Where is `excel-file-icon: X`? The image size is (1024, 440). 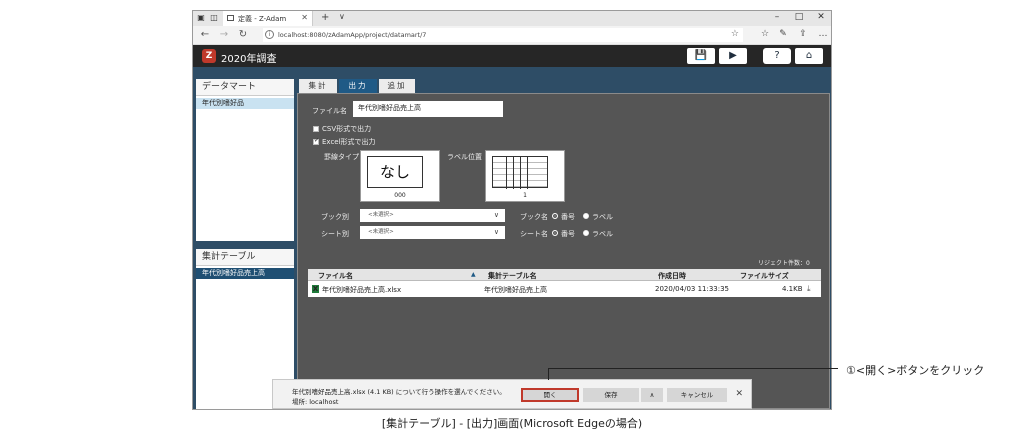 excel-file-icon: X is located at coordinates (315, 289).